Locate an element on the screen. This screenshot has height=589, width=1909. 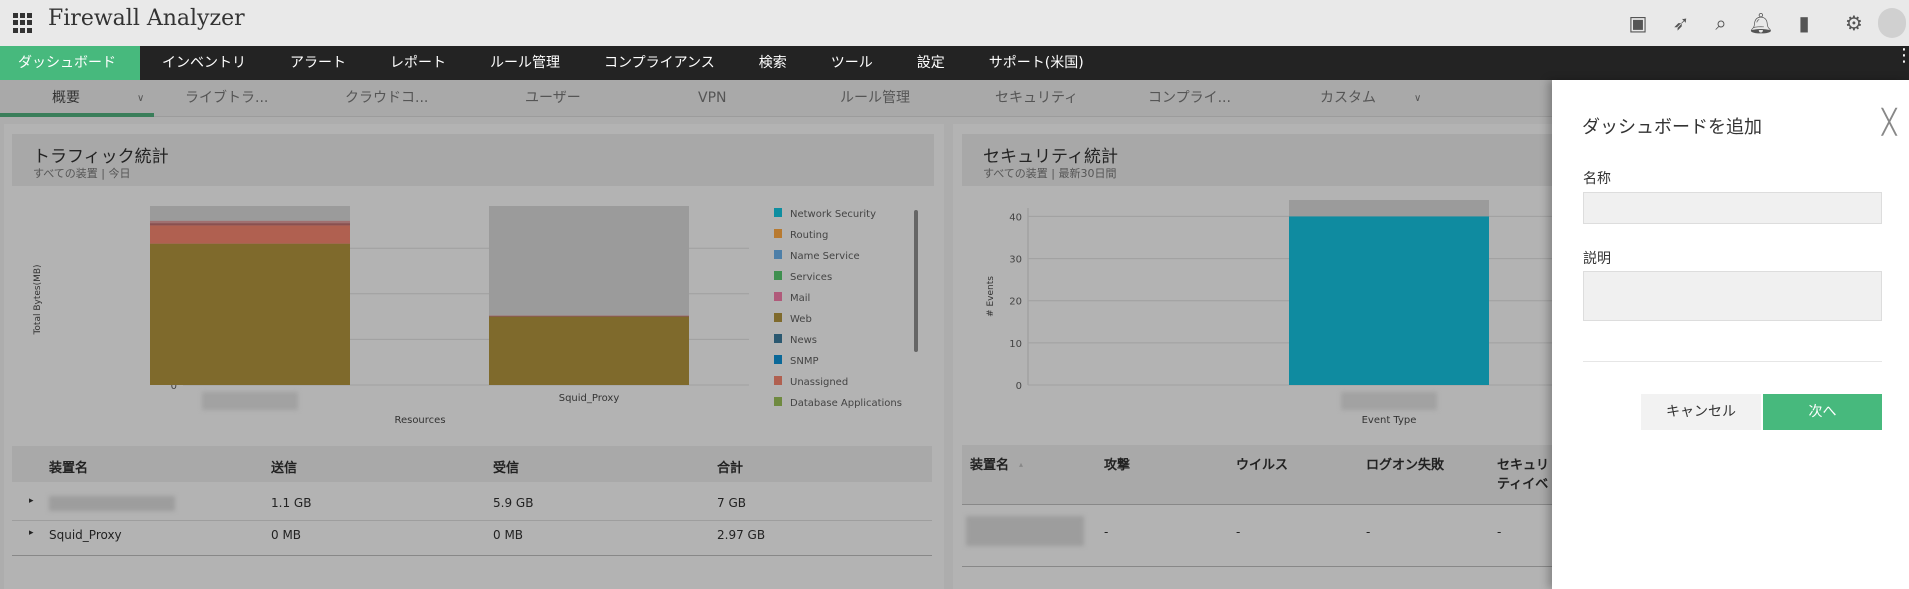
legend-item: Web is located at coordinates (801, 319).